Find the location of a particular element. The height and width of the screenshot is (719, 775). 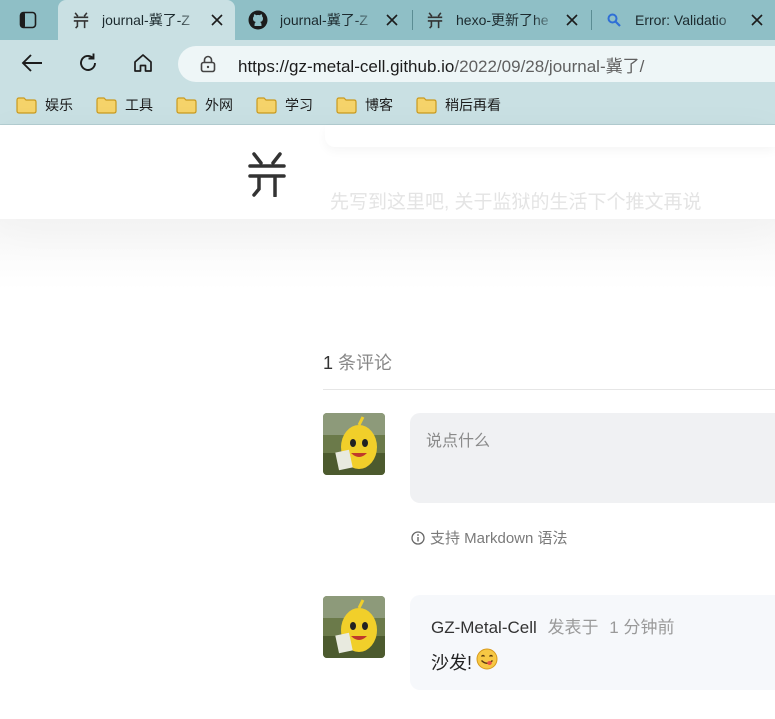

refresh-icon is located at coordinates (88, 62).